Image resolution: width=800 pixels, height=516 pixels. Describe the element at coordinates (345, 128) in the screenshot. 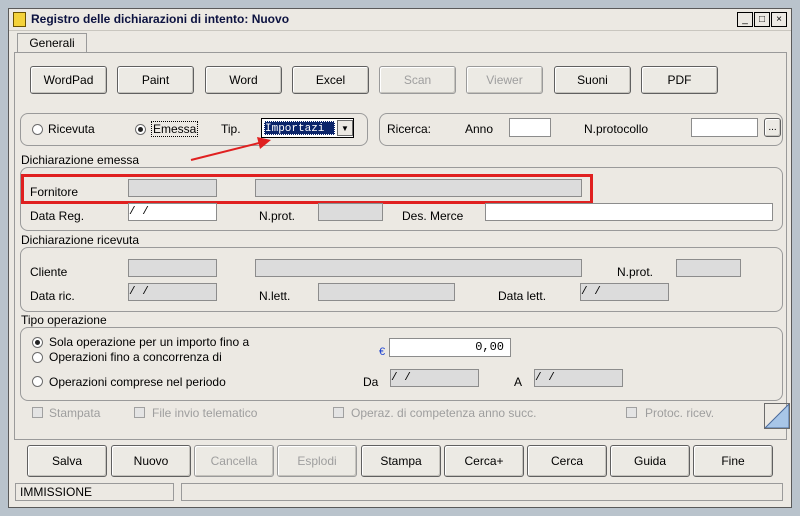

I see `chevron-down-icon: ▼` at that location.